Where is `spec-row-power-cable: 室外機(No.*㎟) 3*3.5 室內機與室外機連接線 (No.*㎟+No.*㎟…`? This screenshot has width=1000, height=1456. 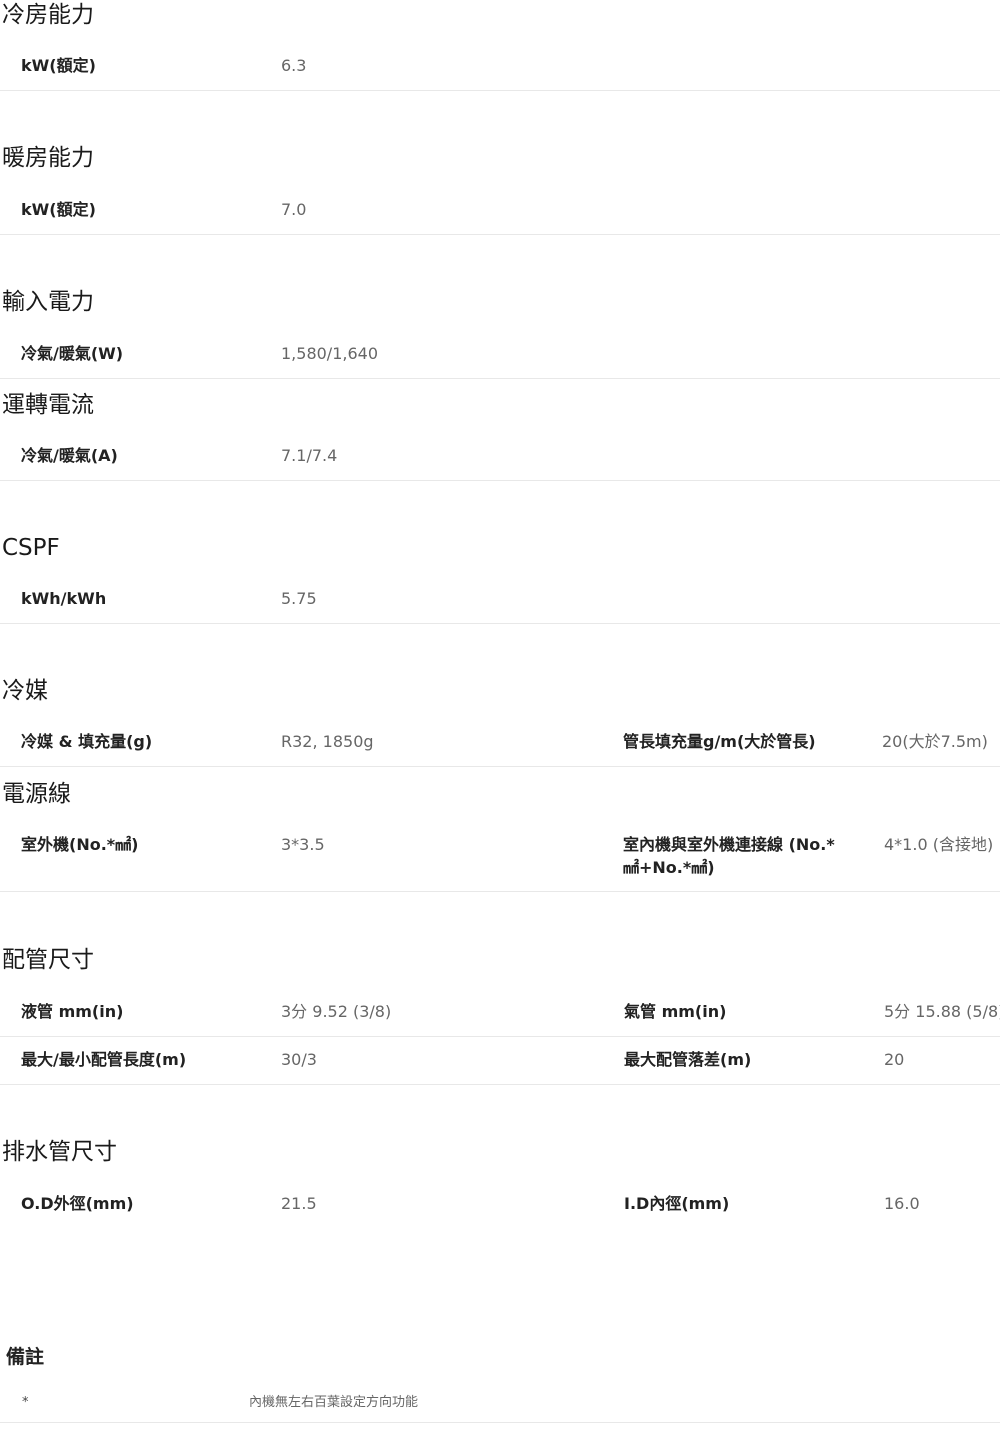
spec-row-power-cable: 室外機(No.*㎟) 3*3.5 室內機與室外機連接線 (No.*㎟+No.*㎟… is located at coordinates (500, 857).